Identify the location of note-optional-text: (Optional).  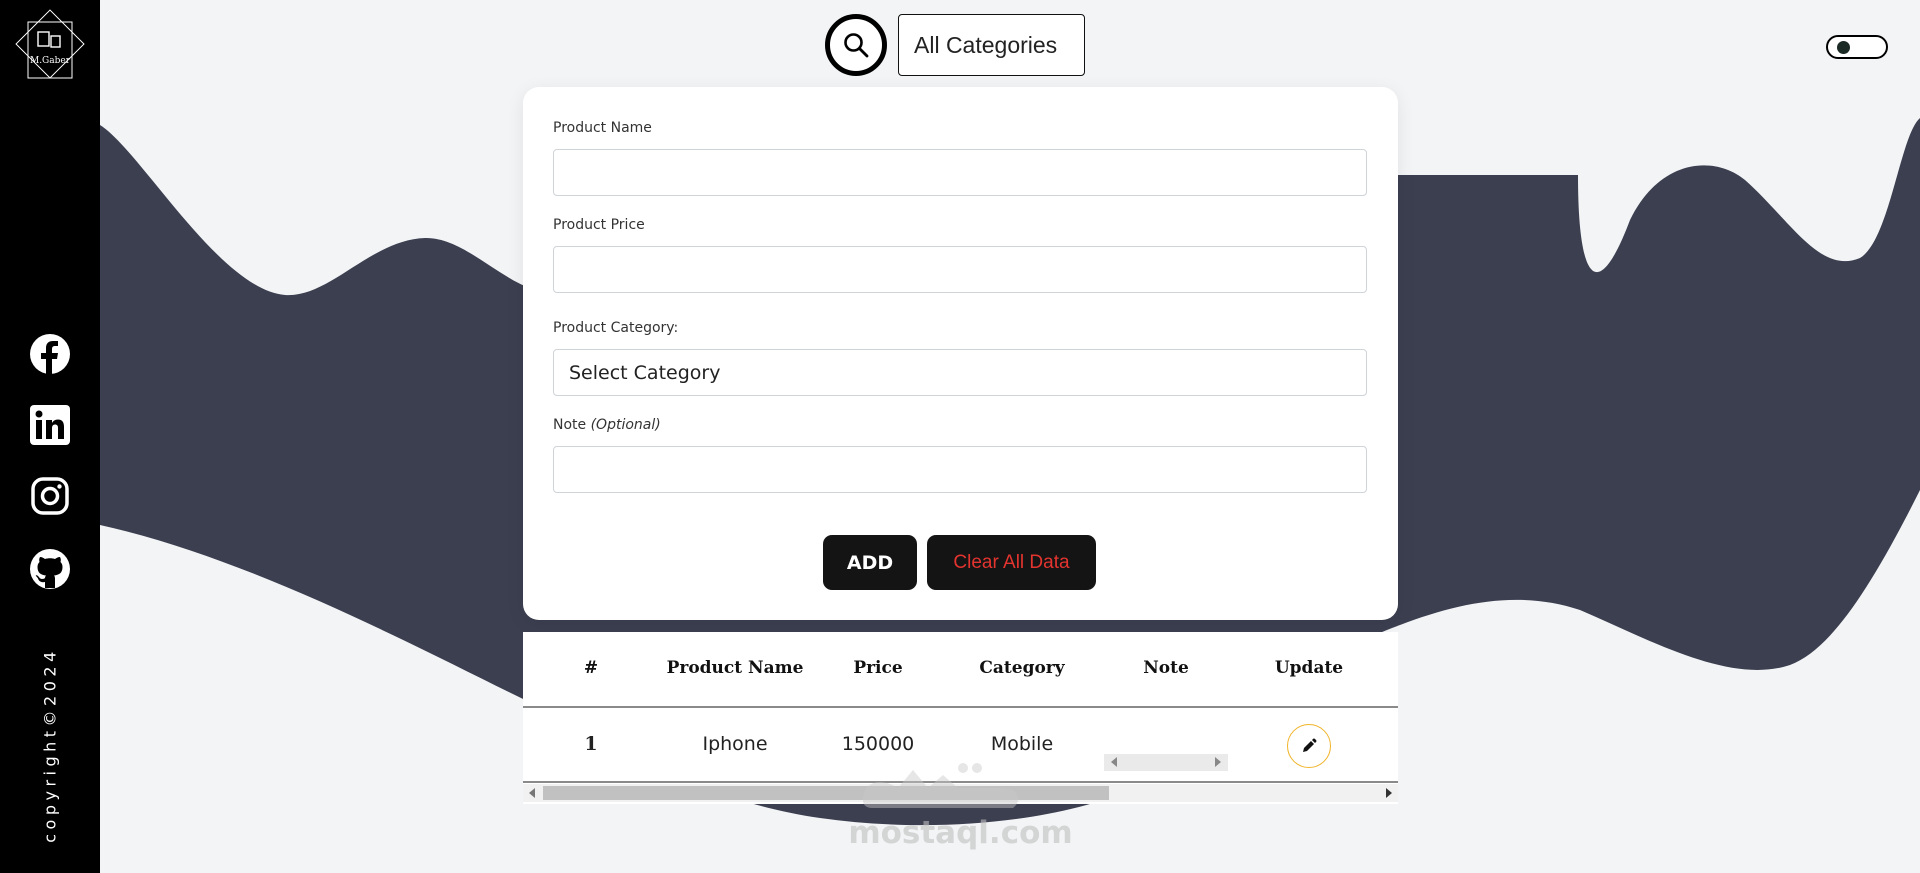
(625, 425).